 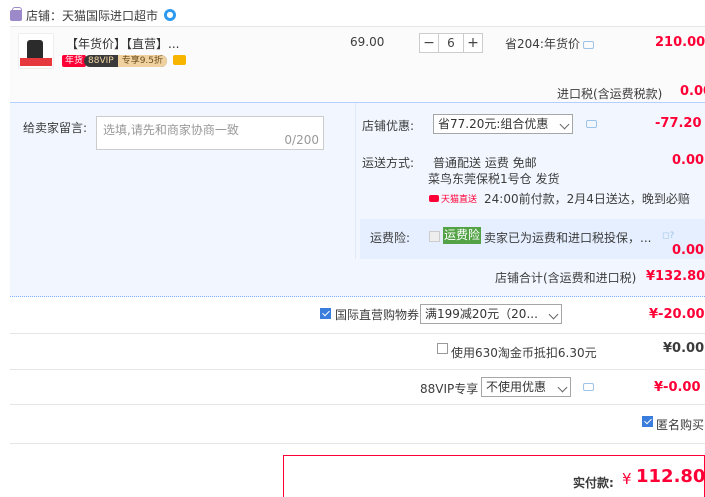 I want to click on shop-total-value: ¥132.80, so click(x=675, y=276).